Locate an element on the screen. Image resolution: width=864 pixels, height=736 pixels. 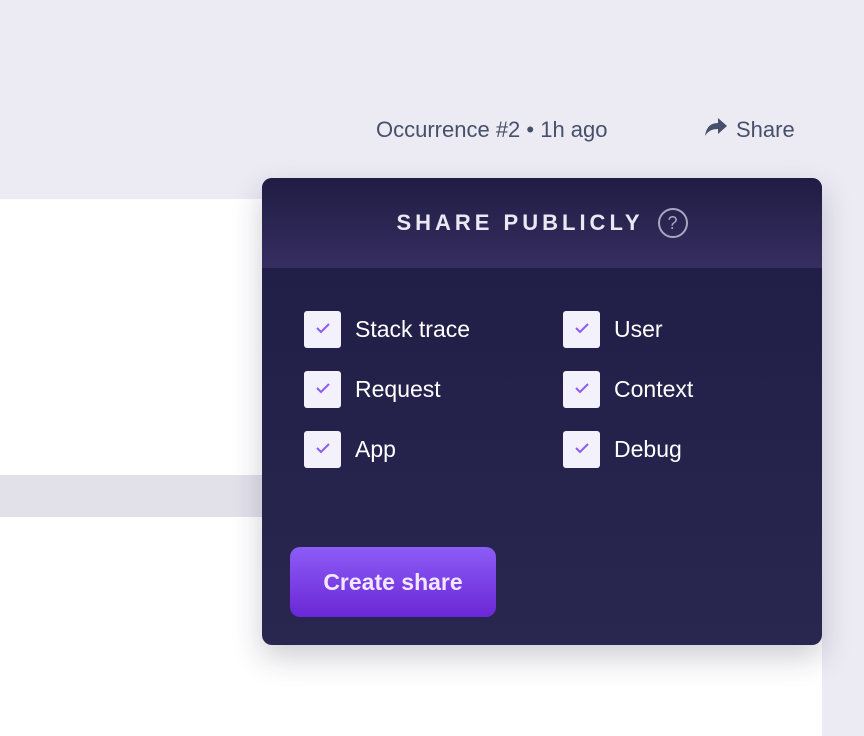
option-request: Request is located at coordinates (433, 389).